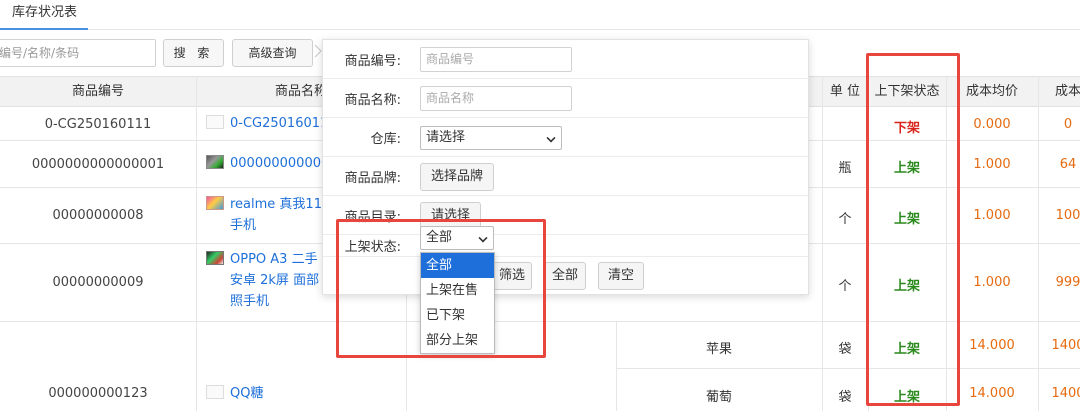 This screenshot has height=411, width=1080. I want to click on cell-spec: 苹果, so click(718, 349).